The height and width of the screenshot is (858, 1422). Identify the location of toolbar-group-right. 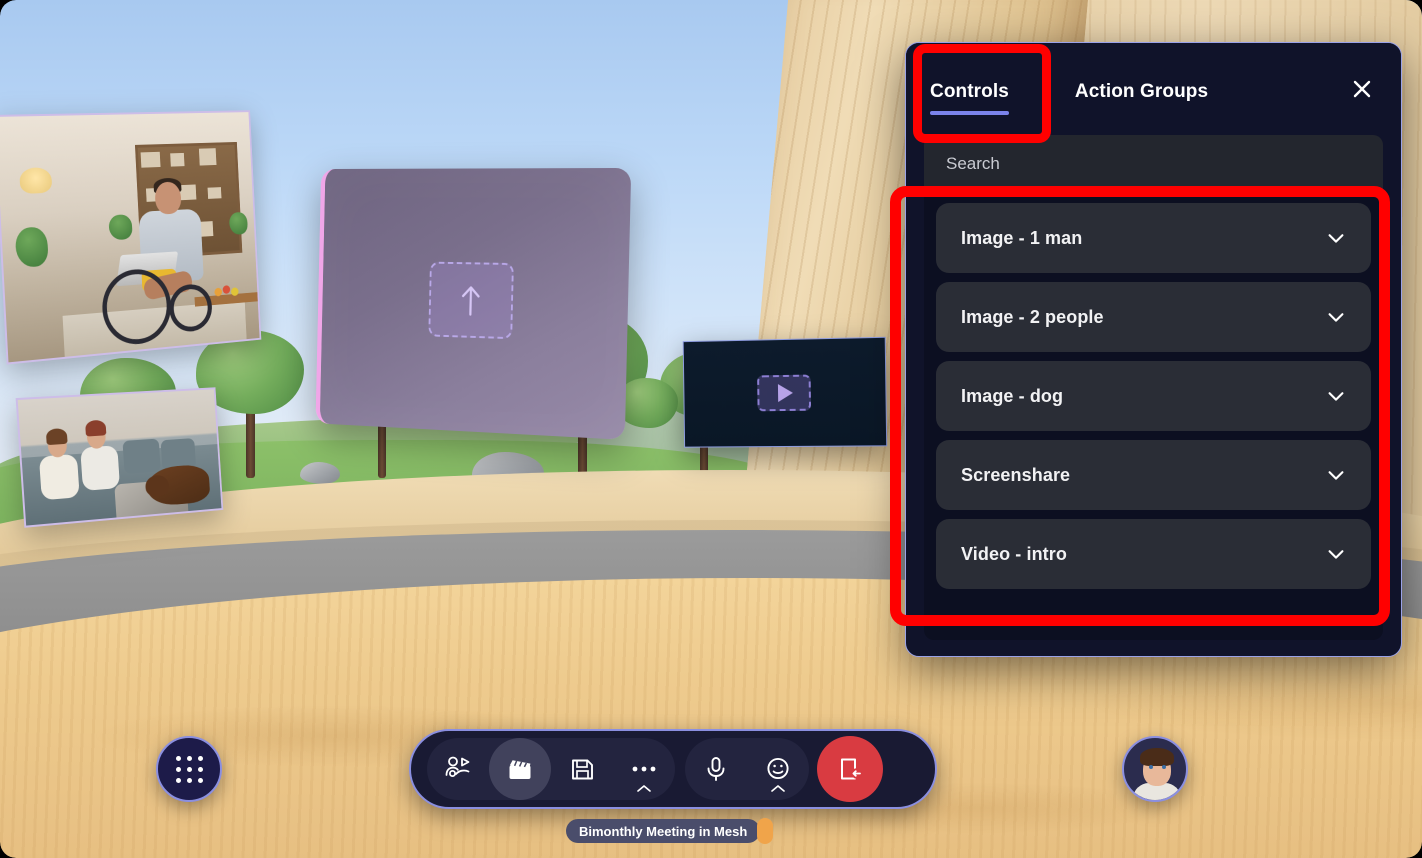
(747, 769).